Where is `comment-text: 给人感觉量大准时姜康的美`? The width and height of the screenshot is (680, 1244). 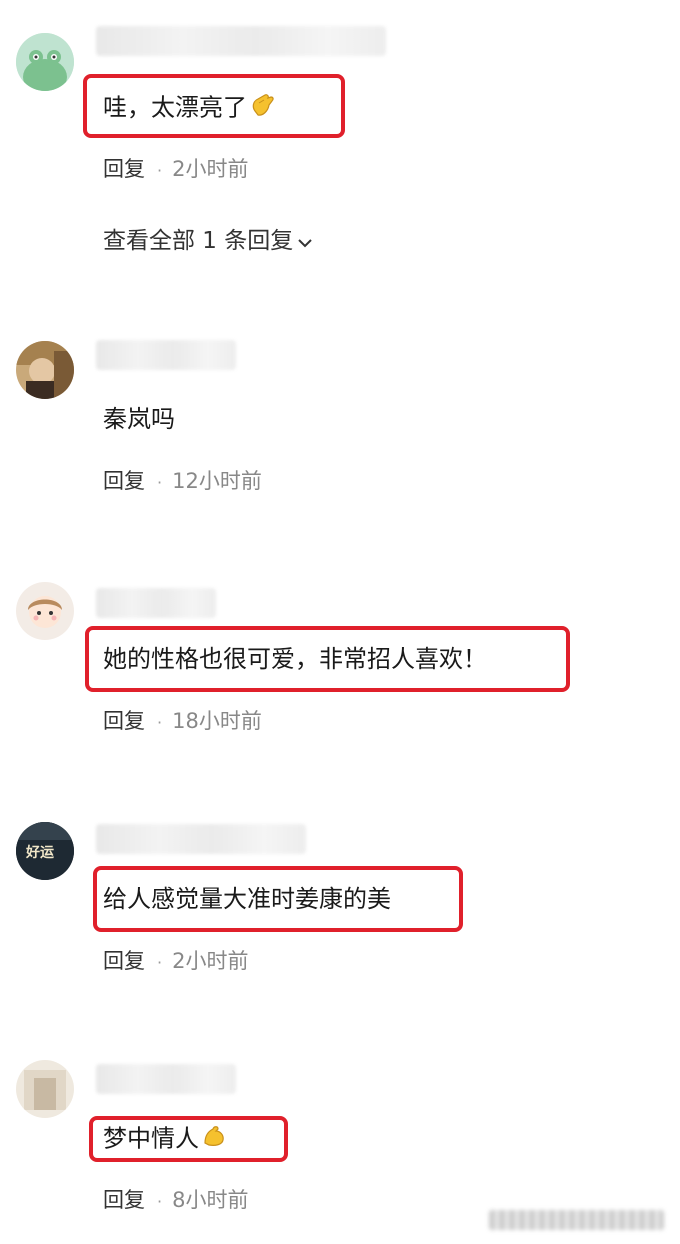
comment-text: 给人感觉量大准时姜康的美 is located at coordinates (247, 899).